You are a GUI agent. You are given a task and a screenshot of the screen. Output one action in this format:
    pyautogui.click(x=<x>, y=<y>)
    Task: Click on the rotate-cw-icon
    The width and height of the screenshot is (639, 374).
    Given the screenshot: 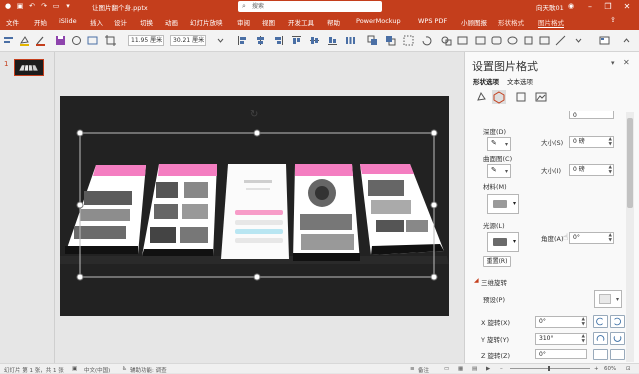 What is the action you would take?
    pyautogui.click(x=617, y=354)
    